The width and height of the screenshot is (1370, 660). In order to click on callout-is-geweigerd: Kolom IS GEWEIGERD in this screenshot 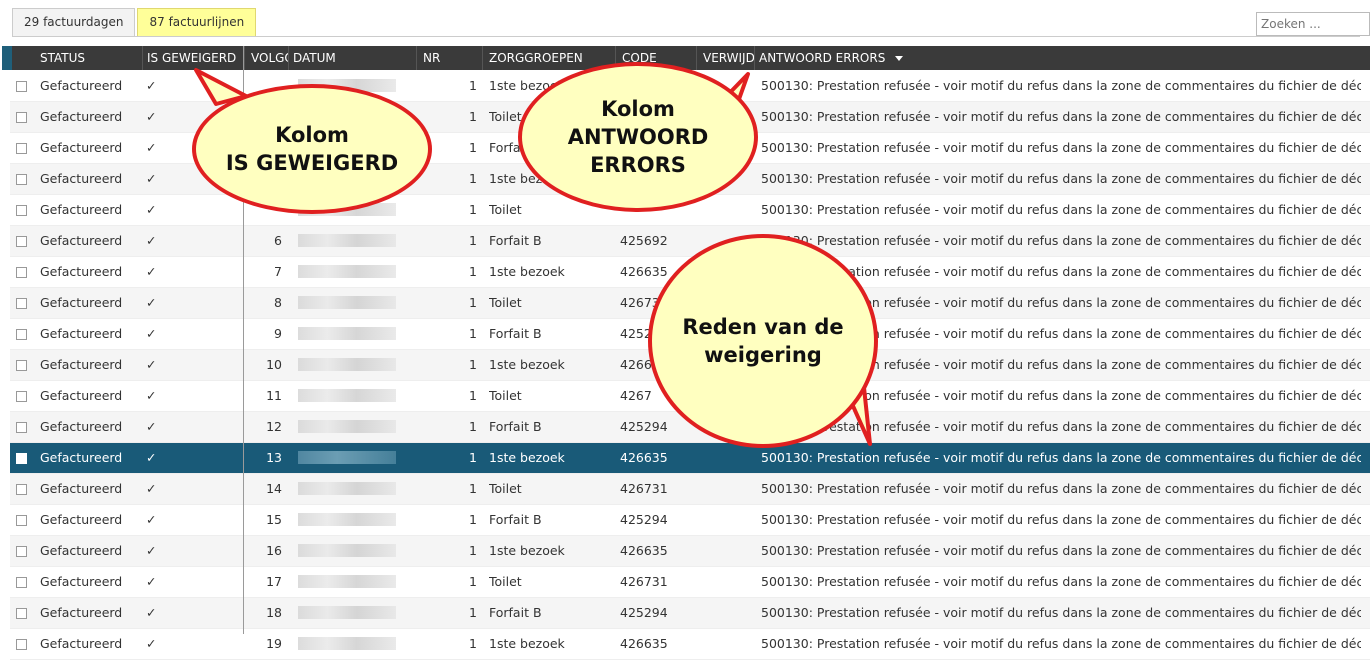, I will do `click(312, 149)`.